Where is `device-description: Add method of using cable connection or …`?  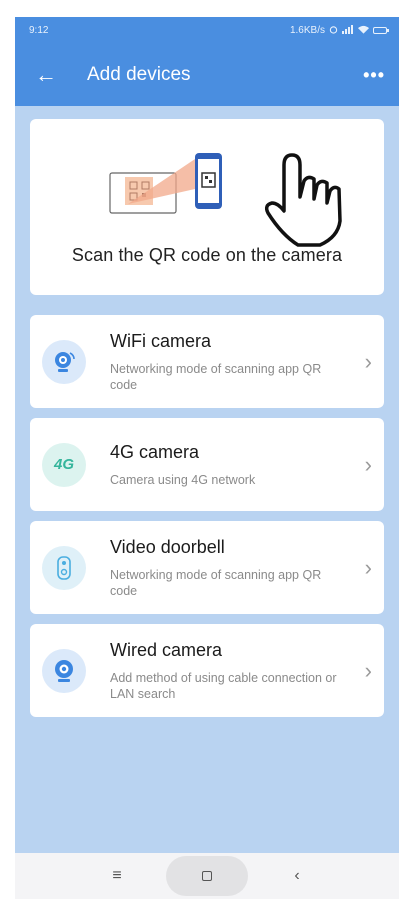 device-description: Add method of using cable connection or … is located at coordinates (223, 685).